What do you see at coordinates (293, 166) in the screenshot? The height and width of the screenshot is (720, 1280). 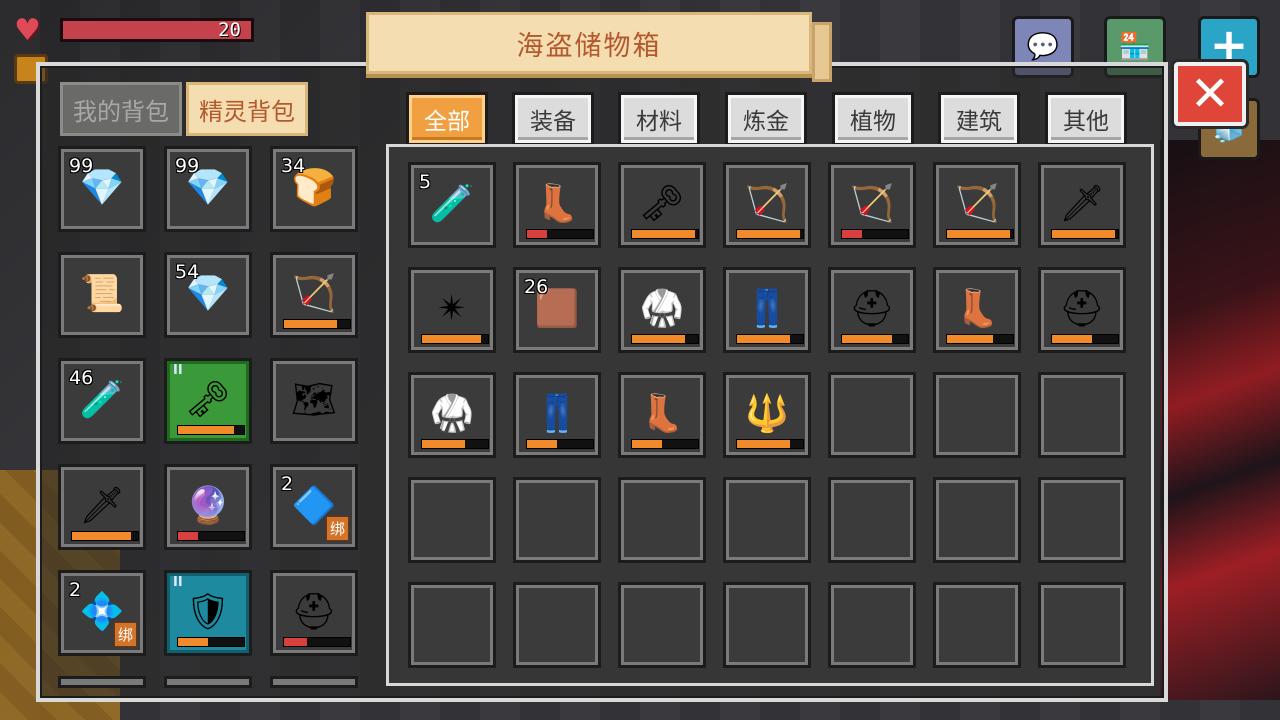 I see `item-count: 34` at bounding box center [293, 166].